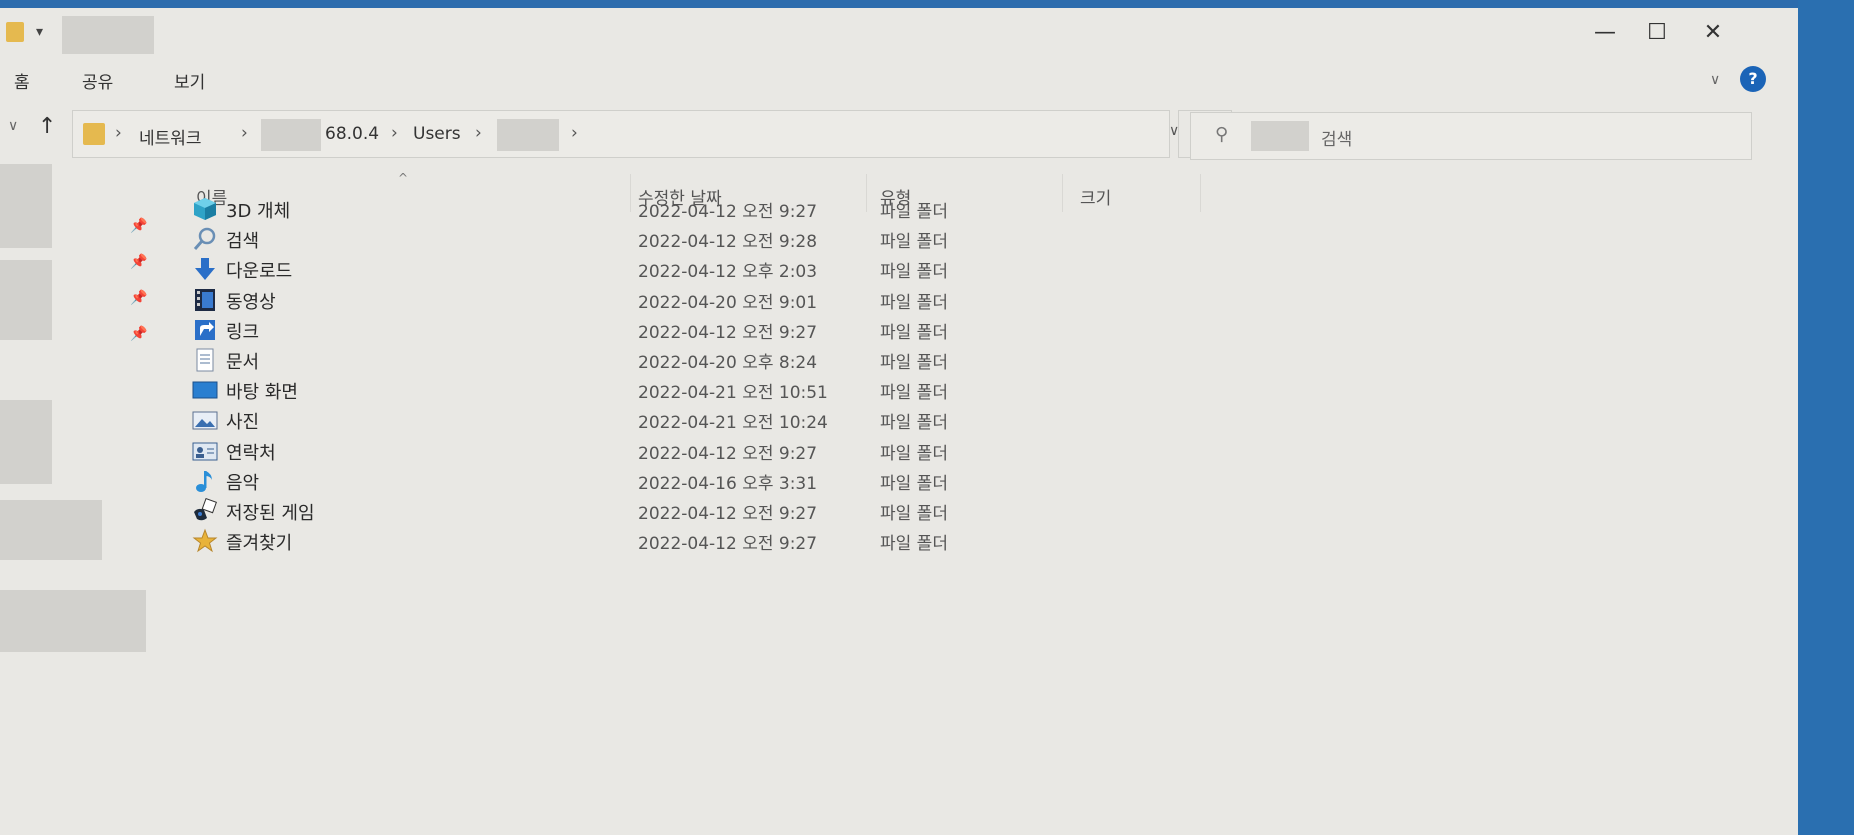  I want to click on pictures-icon, so click(205, 420).